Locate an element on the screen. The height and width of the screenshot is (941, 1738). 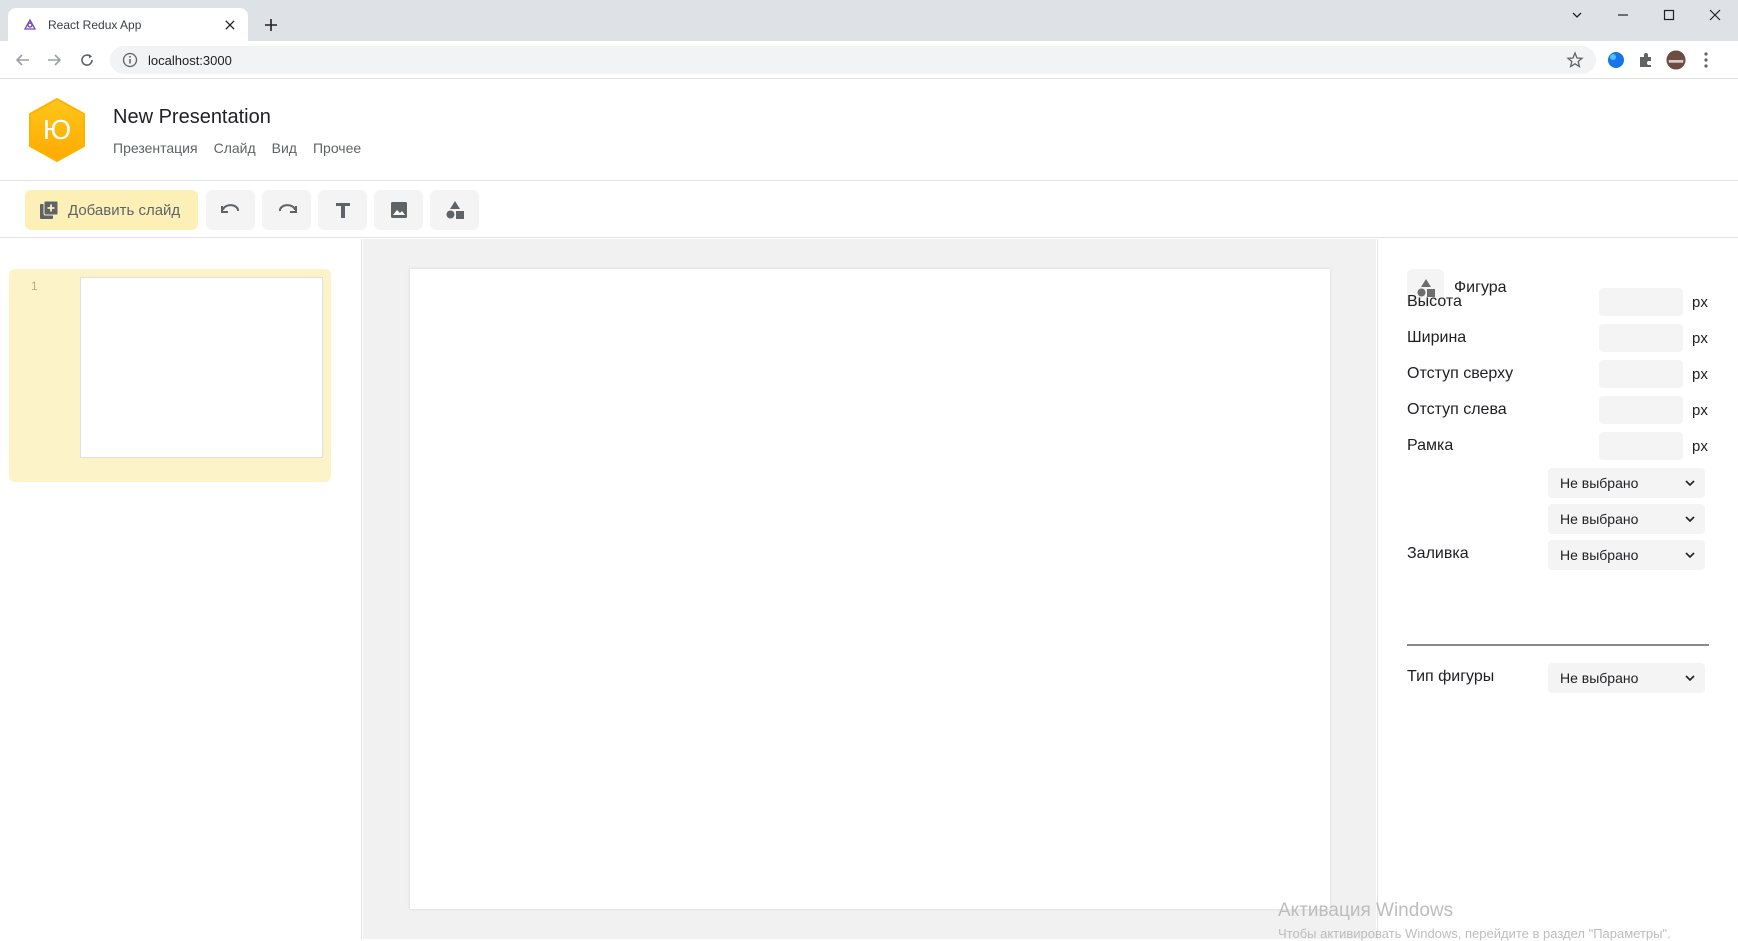
height-label: Высота is located at coordinates (1434, 301).